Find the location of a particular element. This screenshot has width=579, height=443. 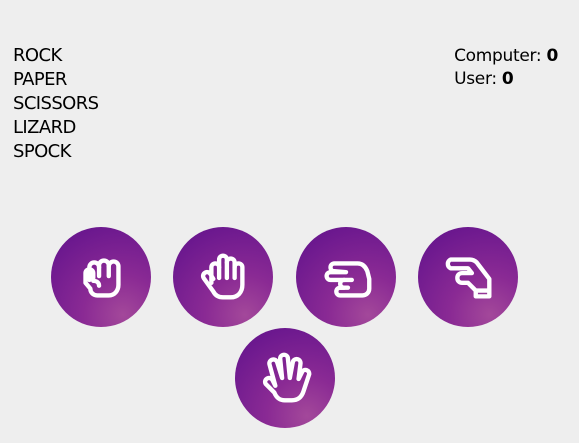

scissors-button is located at coordinates (346, 277).